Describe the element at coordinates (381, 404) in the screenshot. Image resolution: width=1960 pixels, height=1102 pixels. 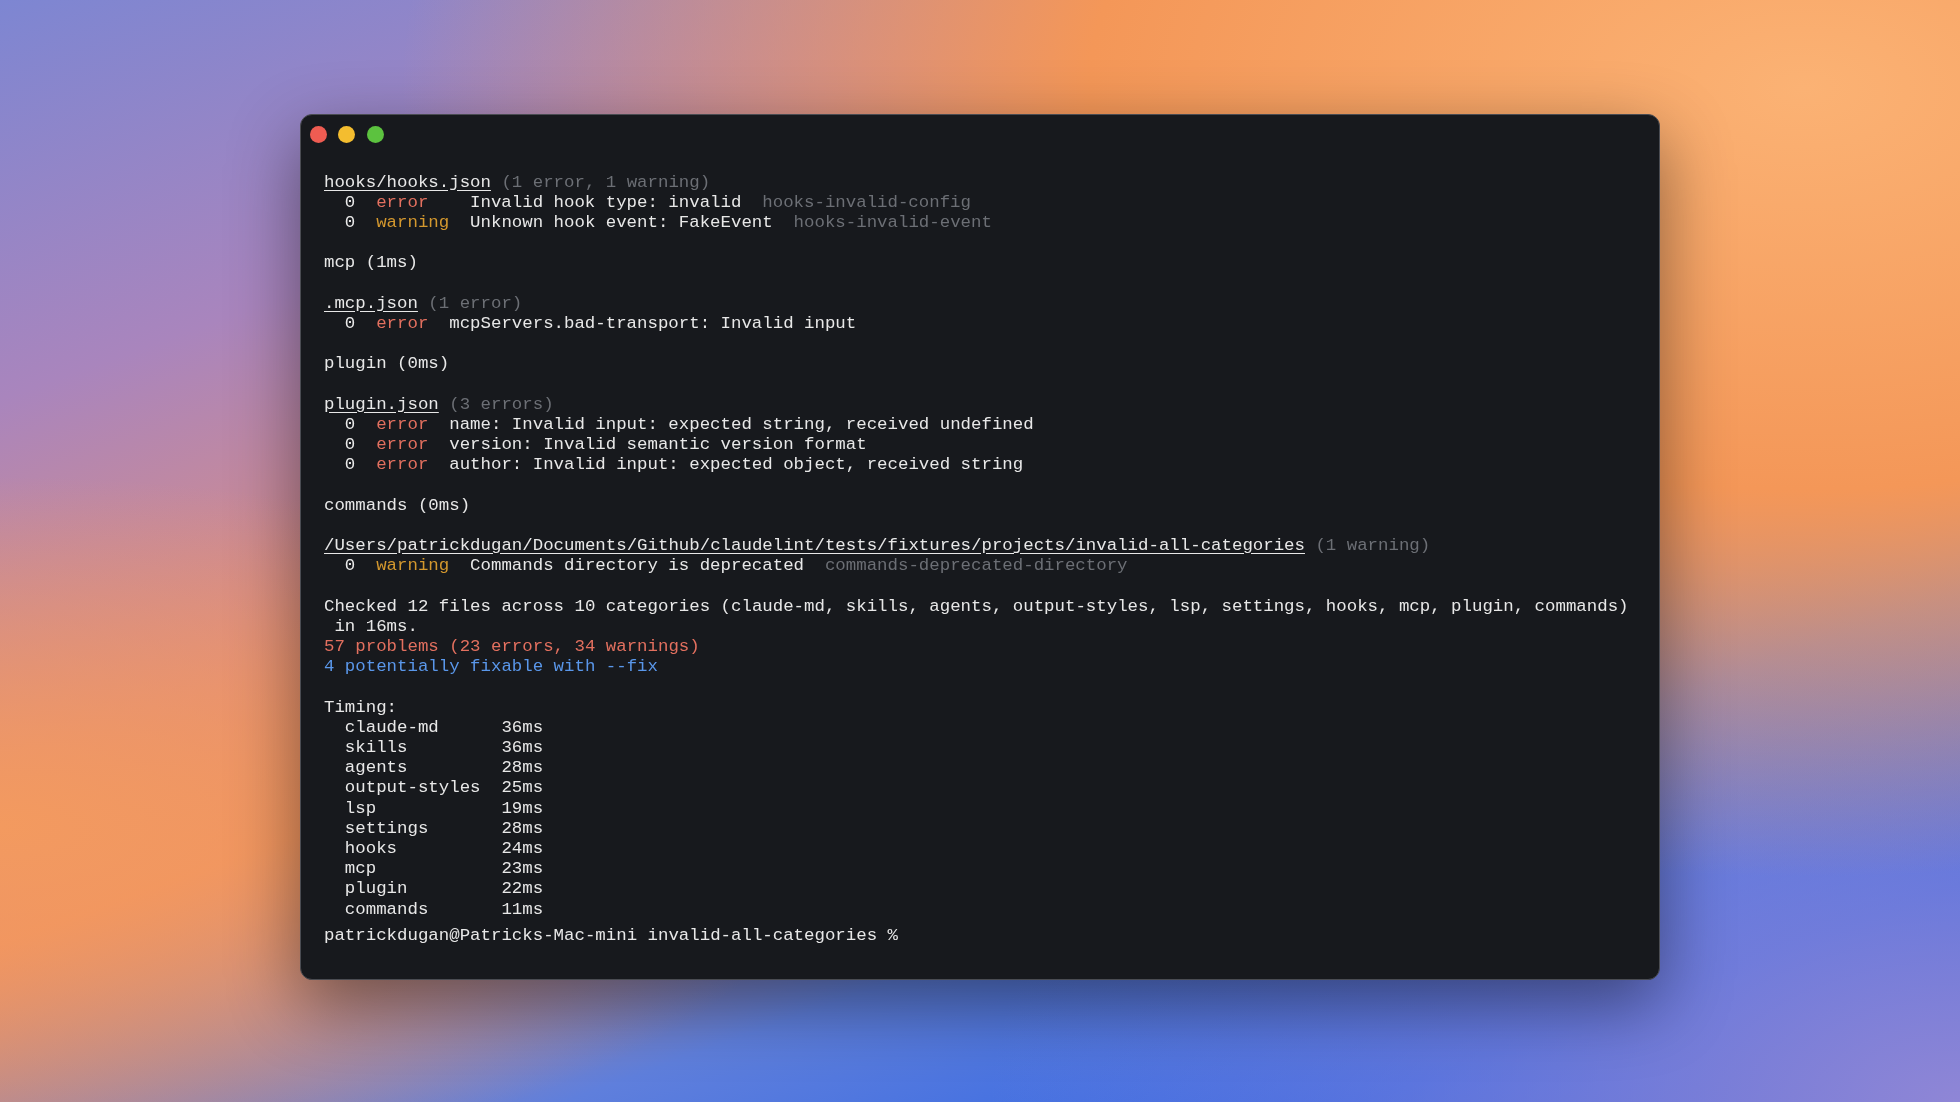
I see `file-path-link: plugin.json` at that location.